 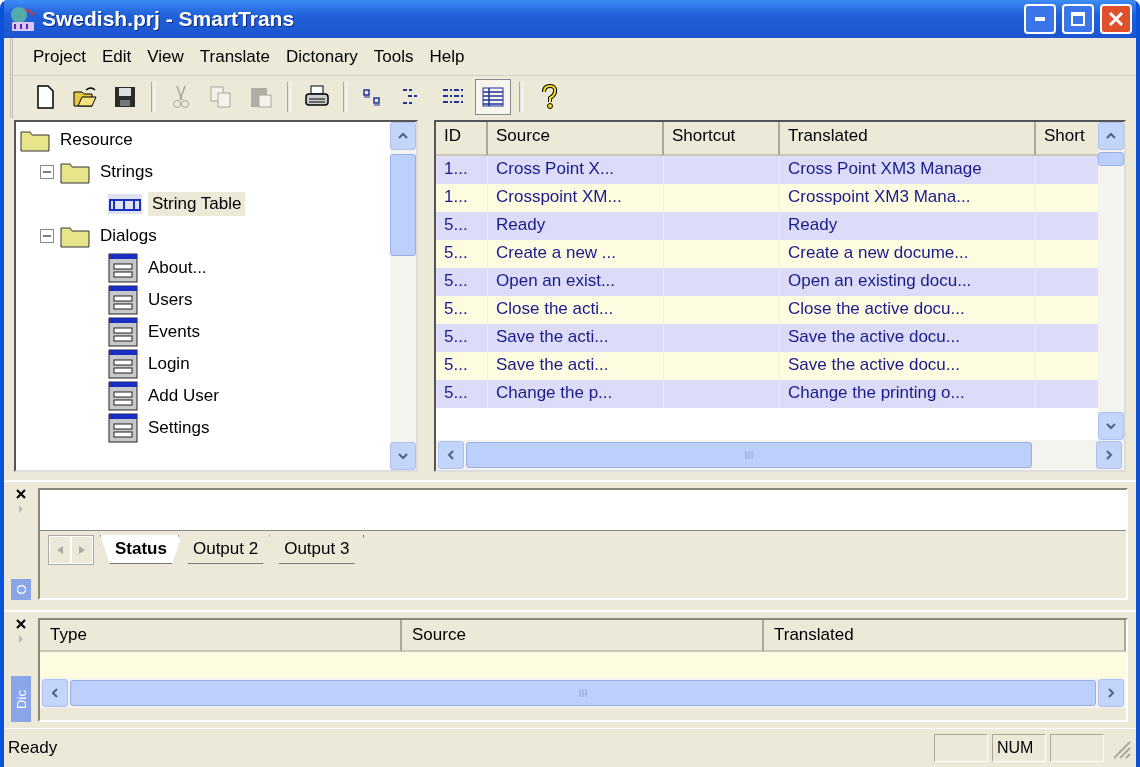 I want to click on minimize-icon, so click(x=1040, y=19).